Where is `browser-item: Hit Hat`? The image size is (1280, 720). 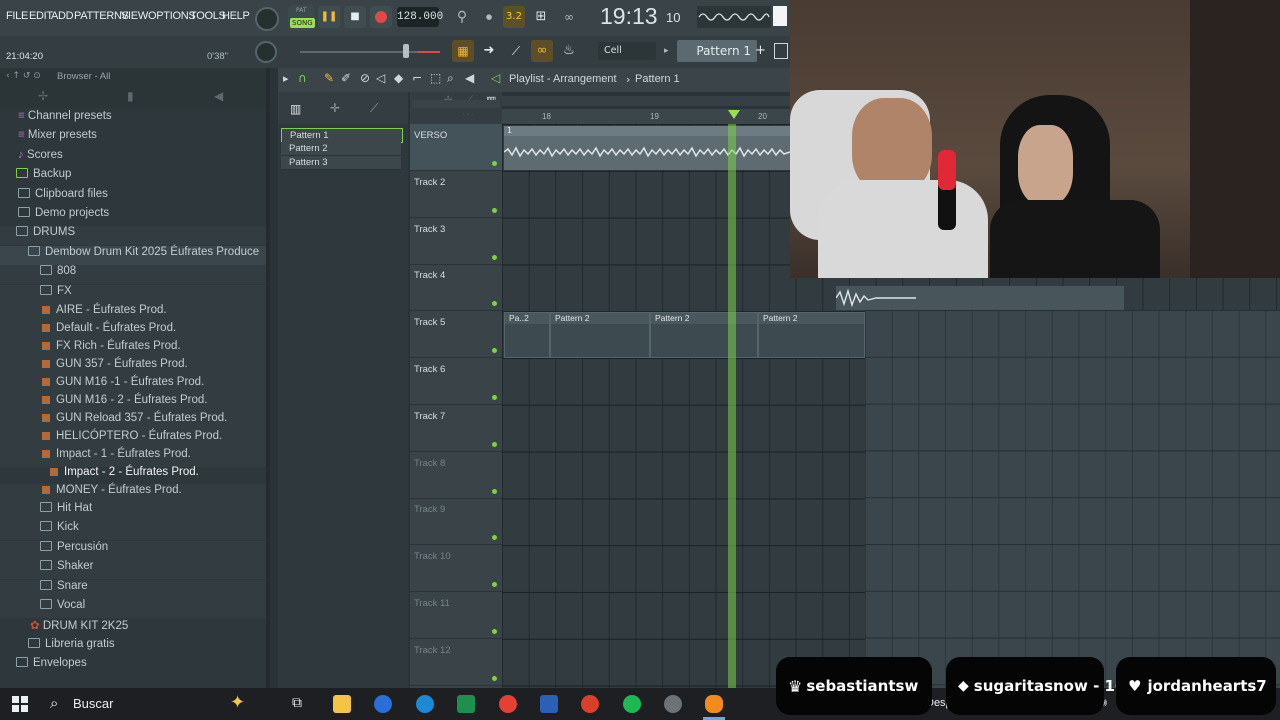 browser-item: Hit Hat is located at coordinates (133, 511).